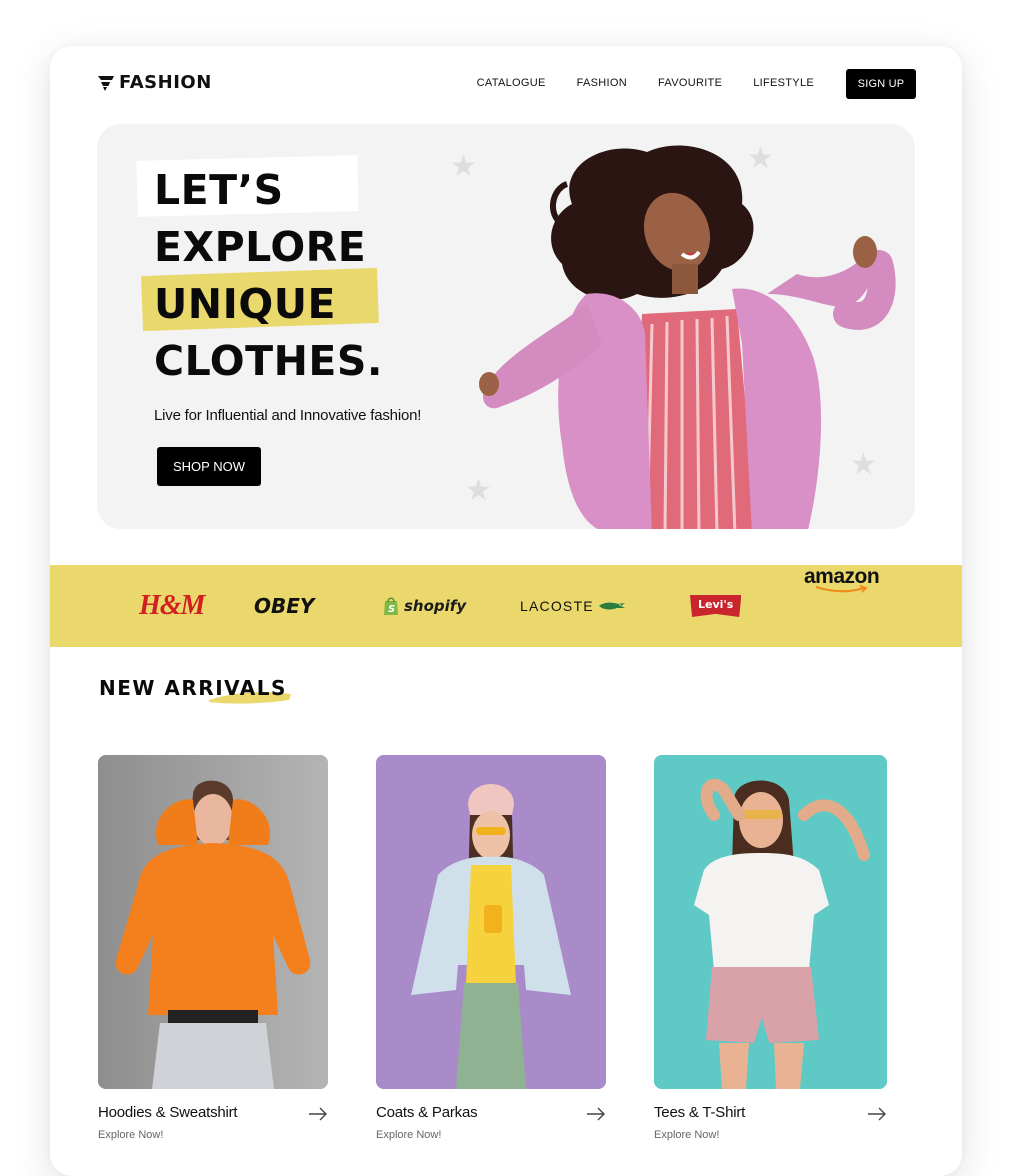  I want to click on sign-up-button: SIGN UP, so click(881, 84).